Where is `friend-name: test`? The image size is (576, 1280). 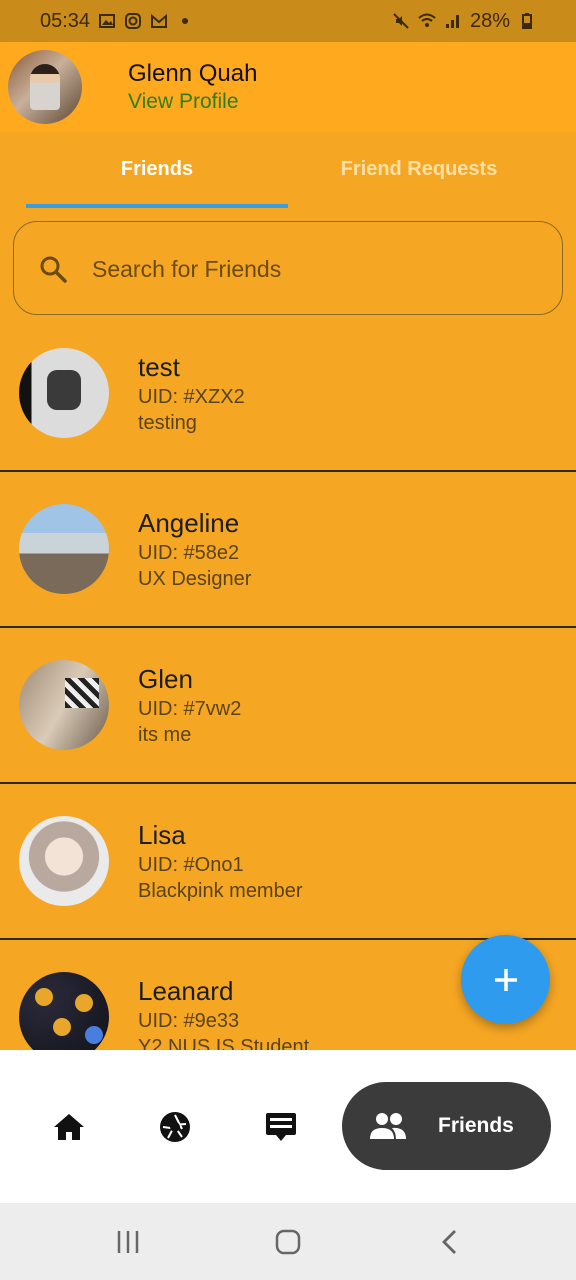 friend-name: test is located at coordinates (159, 367).